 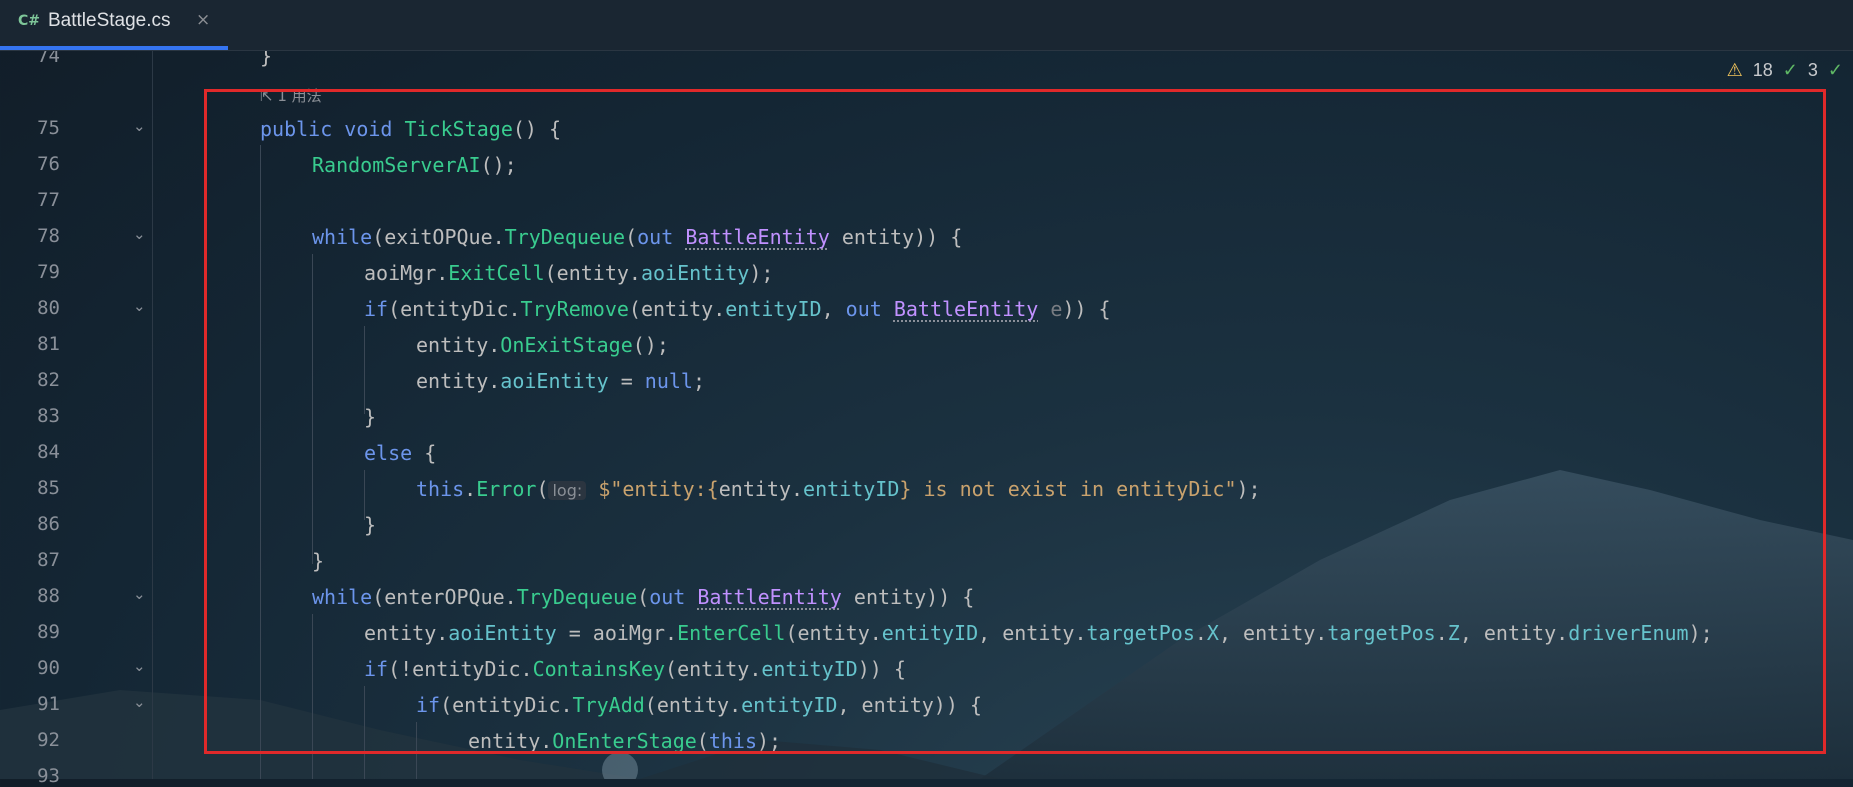 I want to click on ok-count: 3, so click(x=1812, y=70).